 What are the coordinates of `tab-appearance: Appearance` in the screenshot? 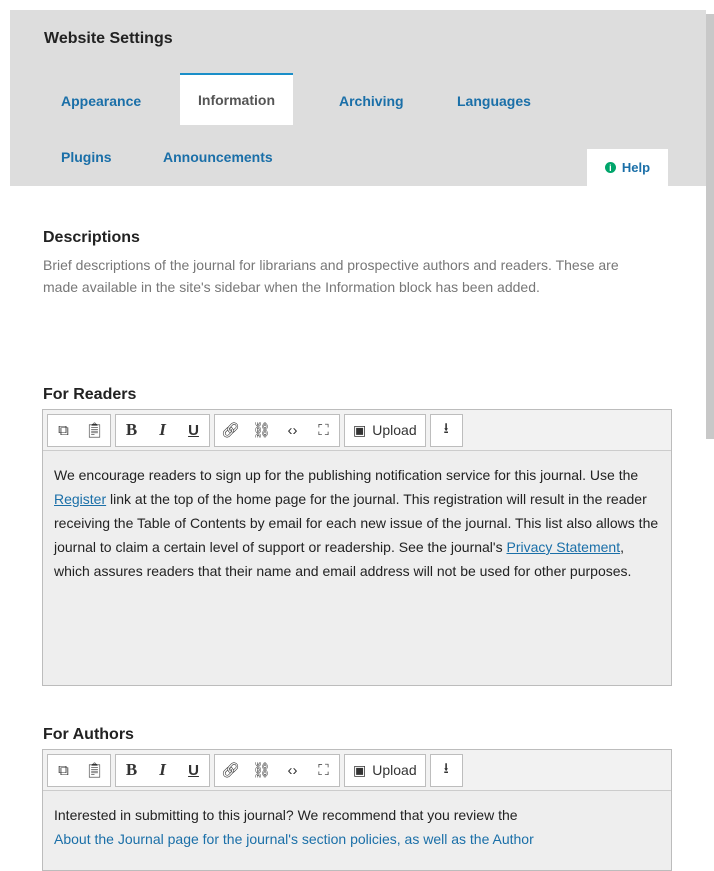 It's located at (101, 101).